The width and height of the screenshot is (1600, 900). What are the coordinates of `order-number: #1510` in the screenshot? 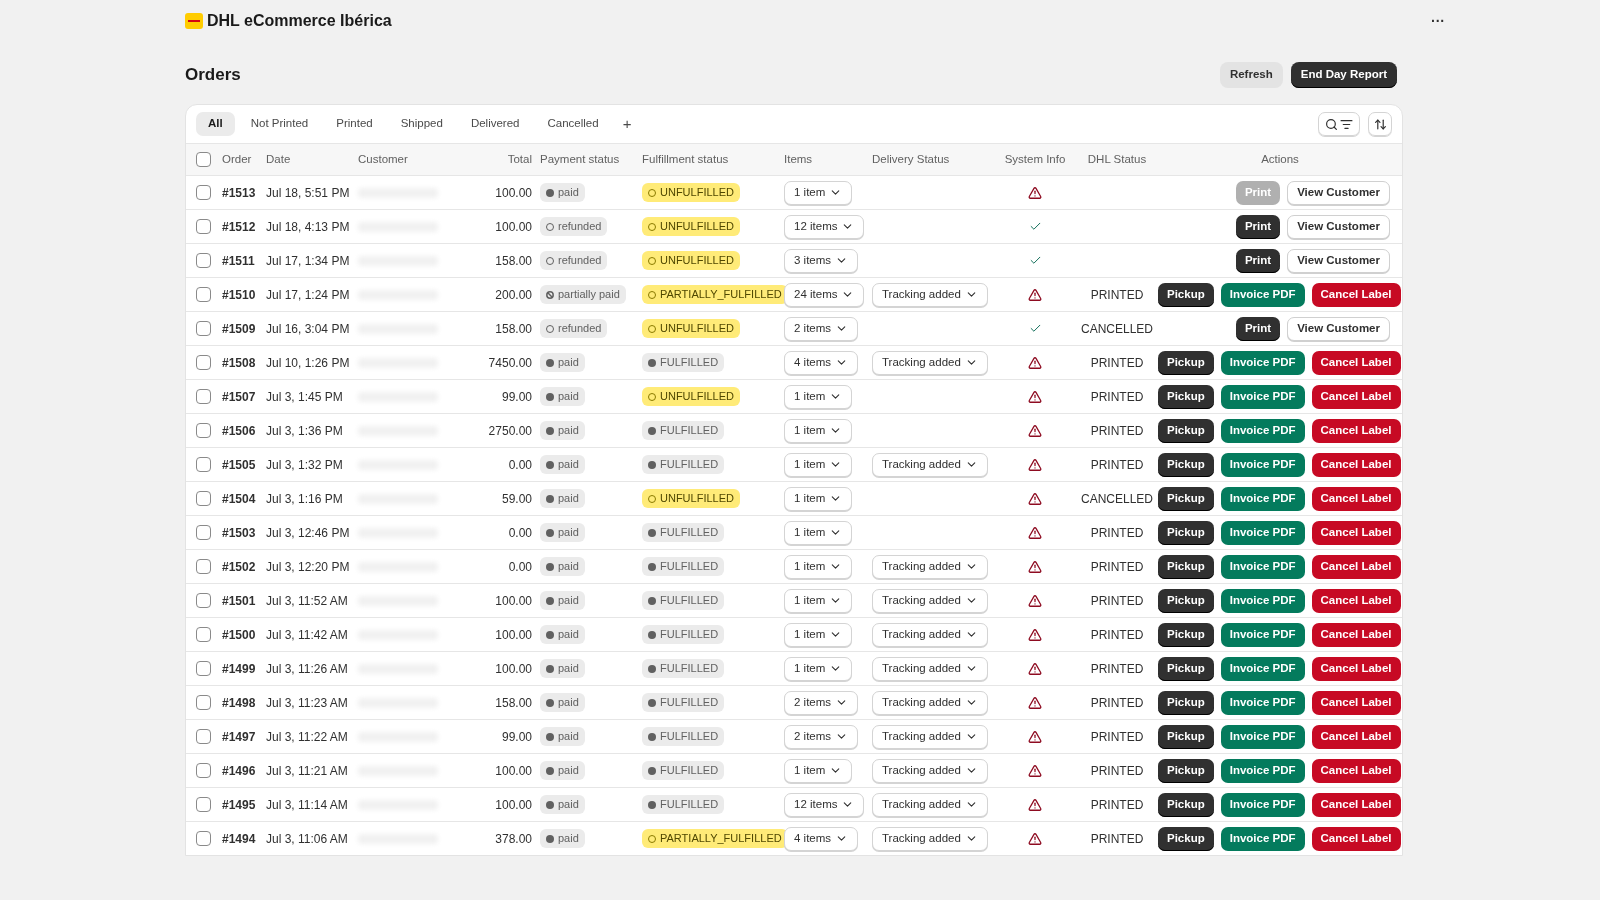 It's located at (244, 294).